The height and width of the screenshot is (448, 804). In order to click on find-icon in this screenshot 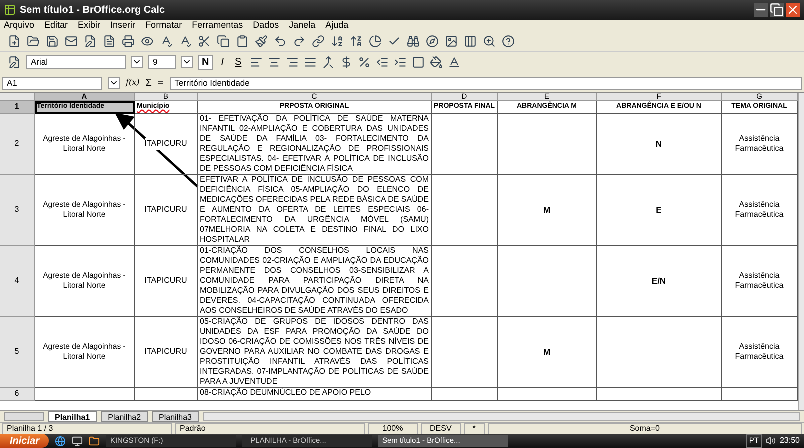, I will do `click(413, 41)`.